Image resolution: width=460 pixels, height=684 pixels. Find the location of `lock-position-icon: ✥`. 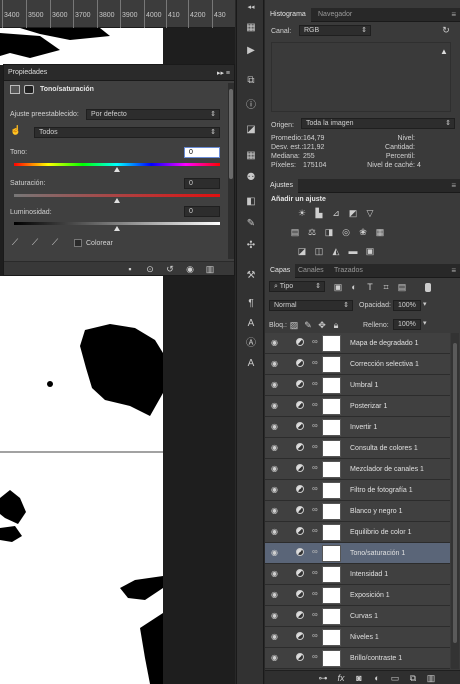

lock-position-icon: ✥ is located at coordinates (322, 325).